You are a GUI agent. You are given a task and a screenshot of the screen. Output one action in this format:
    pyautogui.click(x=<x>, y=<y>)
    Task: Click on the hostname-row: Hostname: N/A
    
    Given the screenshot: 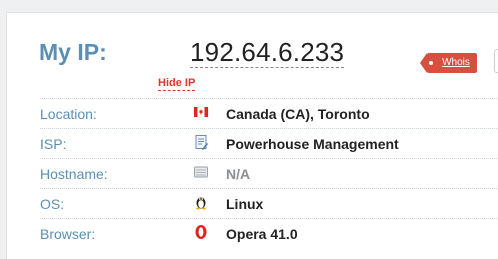 What is the action you would take?
    pyautogui.click(x=252, y=173)
    